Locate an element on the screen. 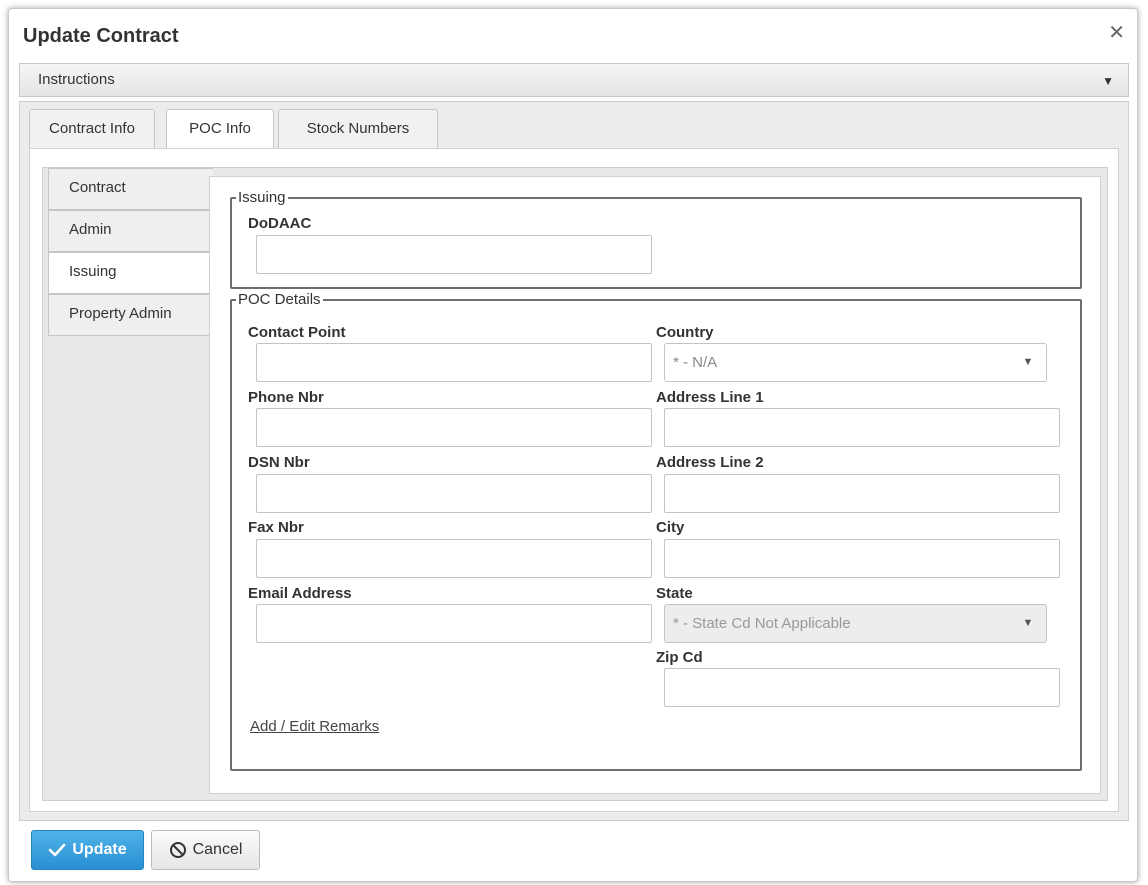 The height and width of the screenshot is (885, 1148). cancel-button: Cancel is located at coordinates (205, 850).